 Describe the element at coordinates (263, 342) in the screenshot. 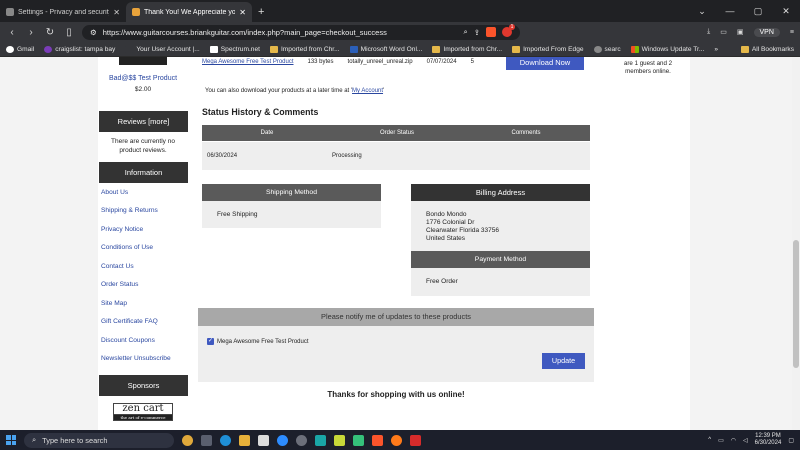

I see `notify-product-label: Mega Awesome Free Test Product` at that location.